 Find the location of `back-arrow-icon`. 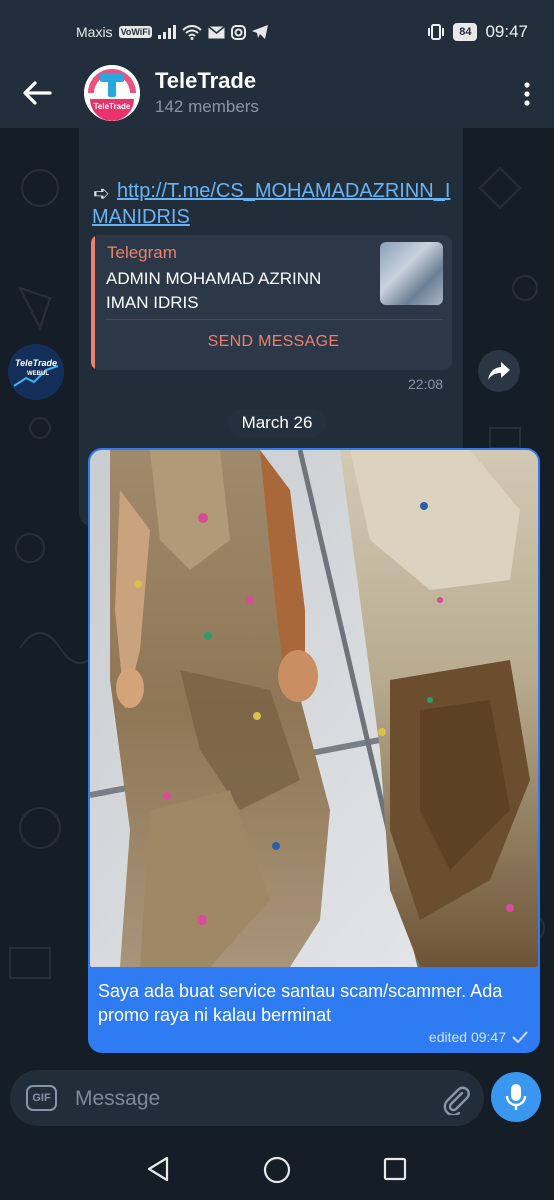

back-arrow-icon is located at coordinates (37, 93).